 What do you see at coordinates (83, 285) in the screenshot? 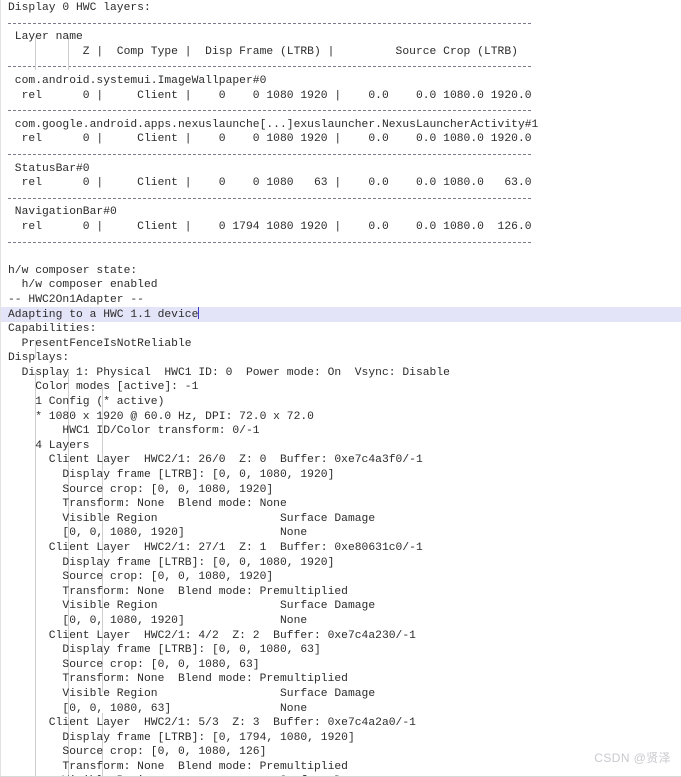
I see `log-line-text: h/w composer enabled` at bounding box center [83, 285].